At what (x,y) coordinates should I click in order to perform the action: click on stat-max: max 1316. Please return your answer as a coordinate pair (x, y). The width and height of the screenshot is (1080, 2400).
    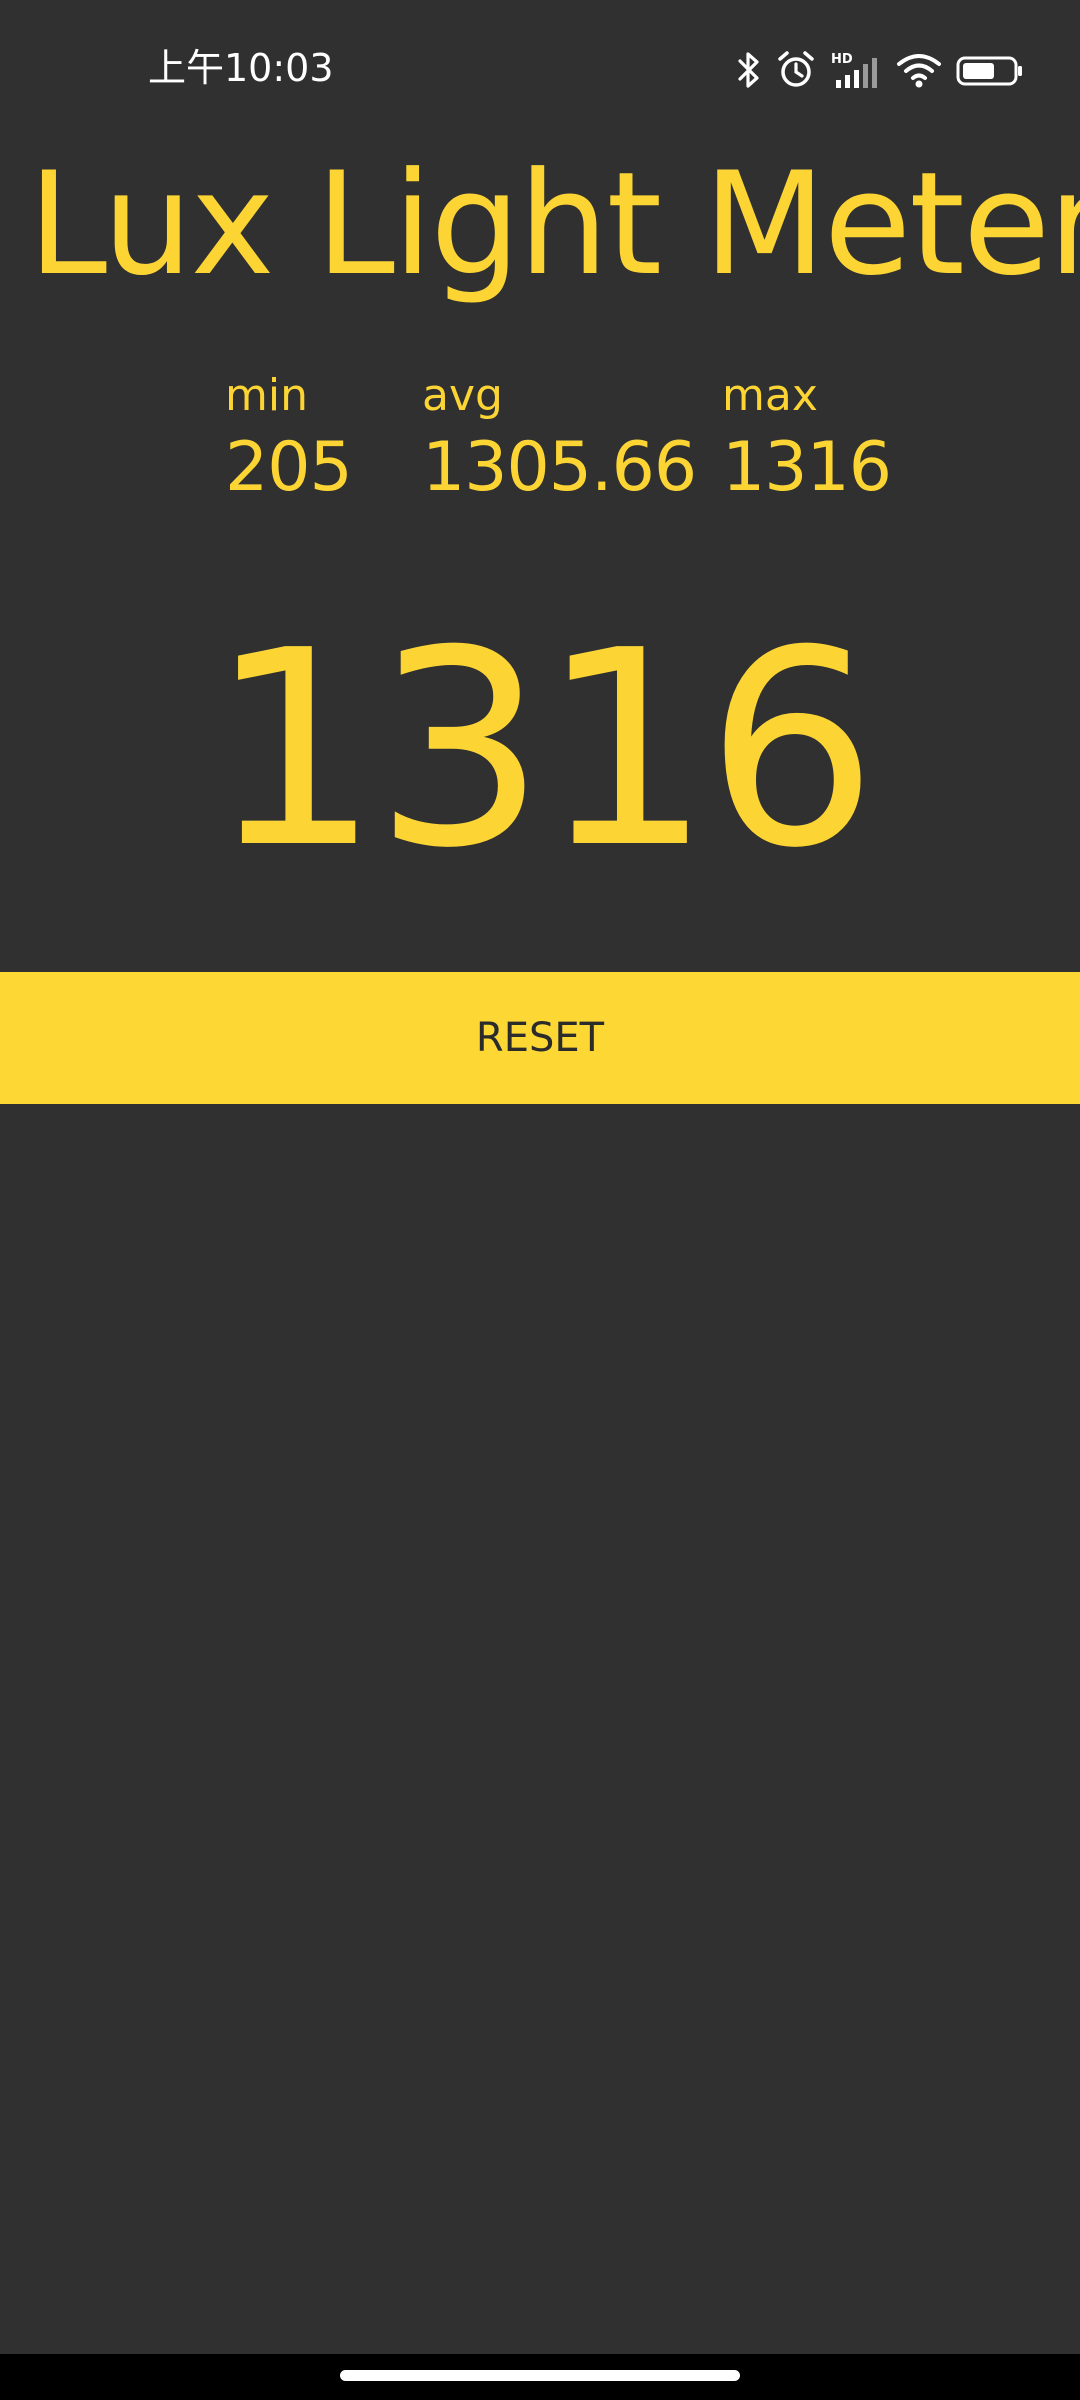
    Looking at the image, I should click on (807, 439).